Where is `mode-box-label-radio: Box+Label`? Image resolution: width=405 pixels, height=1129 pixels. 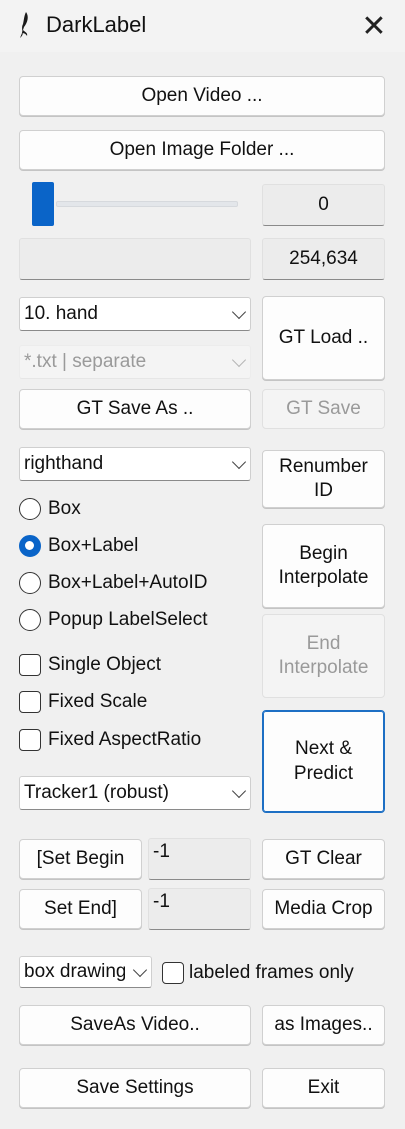
mode-box-label-radio: Box+Label is located at coordinates (78, 546).